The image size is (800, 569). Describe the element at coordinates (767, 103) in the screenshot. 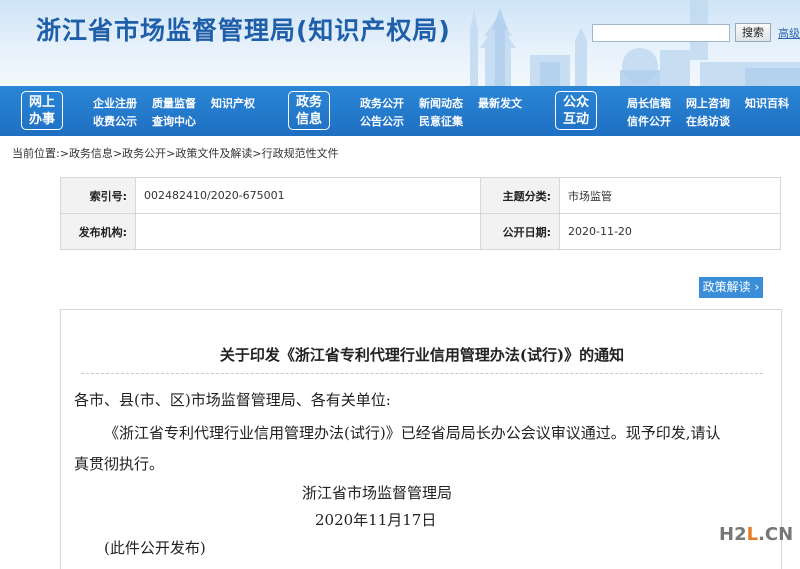

I see `nav-link-knowledge-encyclopedia: 知识百科` at that location.